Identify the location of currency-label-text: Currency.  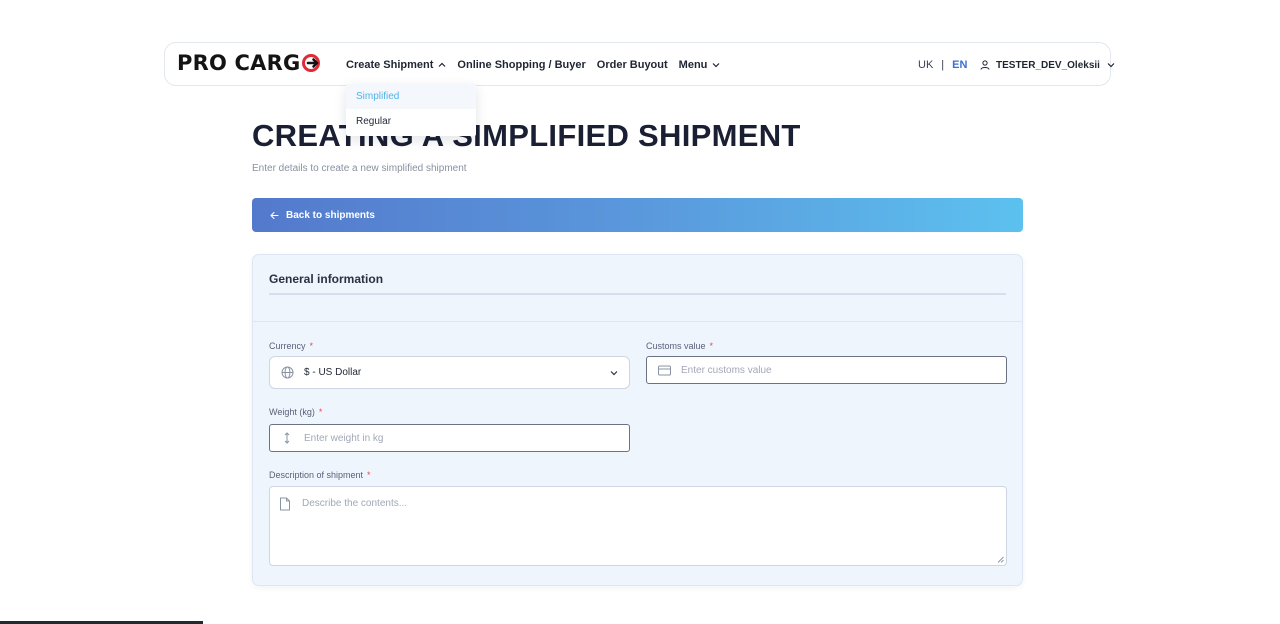
(287, 346).